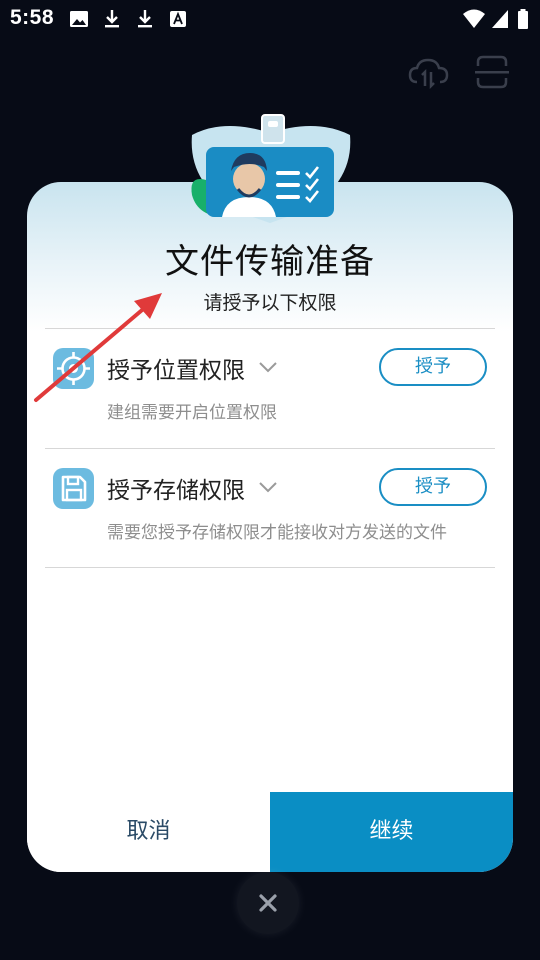  I want to click on status-bar: 5:58, so click(270, 18).